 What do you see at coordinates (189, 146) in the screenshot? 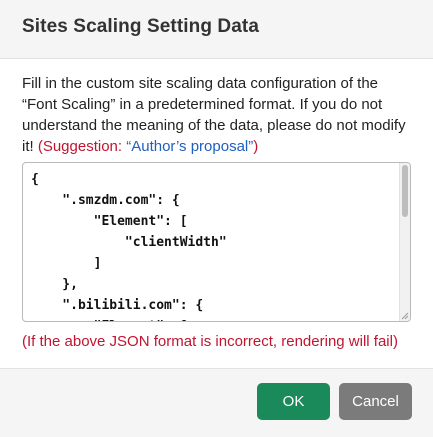
I see `authors-proposal-link: “Author’s proposal”` at bounding box center [189, 146].